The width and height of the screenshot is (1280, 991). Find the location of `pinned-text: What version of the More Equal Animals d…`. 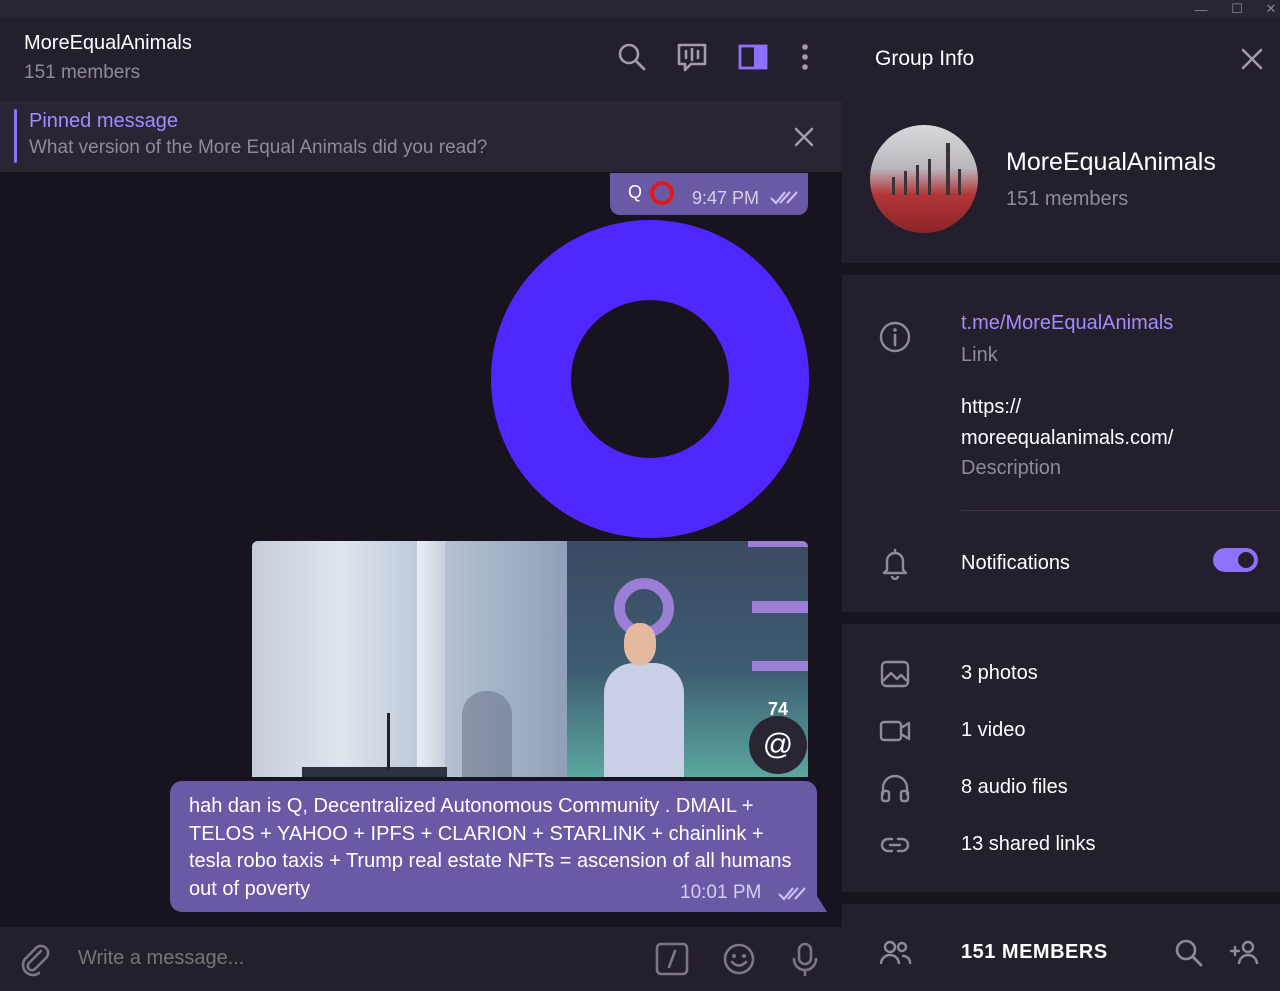

pinned-text: What version of the More Equal Animals d… is located at coordinates (258, 147).